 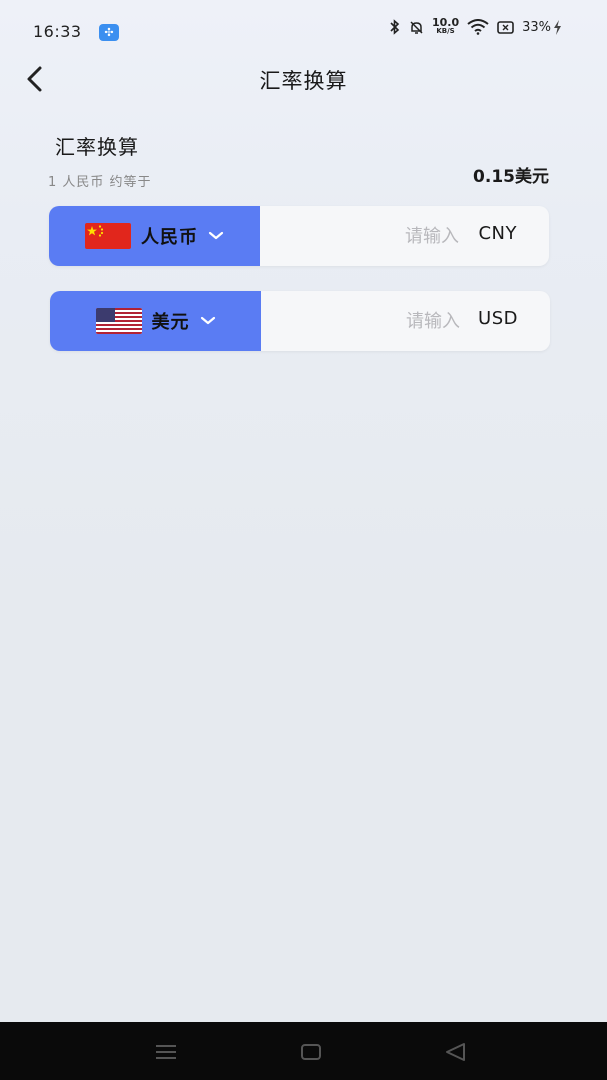 What do you see at coordinates (100, 182) in the screenshot?
I see `rate-caption: 1 人民币 约等于` at bounding box center [100, 182].